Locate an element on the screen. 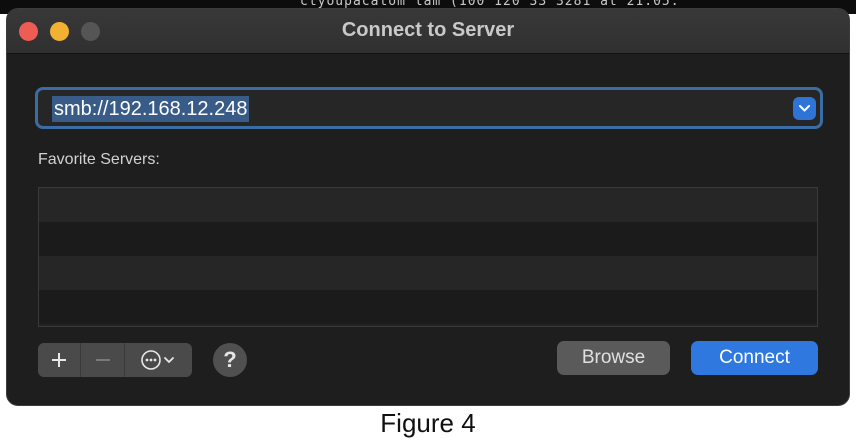 The image size is (856, 447). title-bar: Connect to Server is located at coordinates (428, 31).